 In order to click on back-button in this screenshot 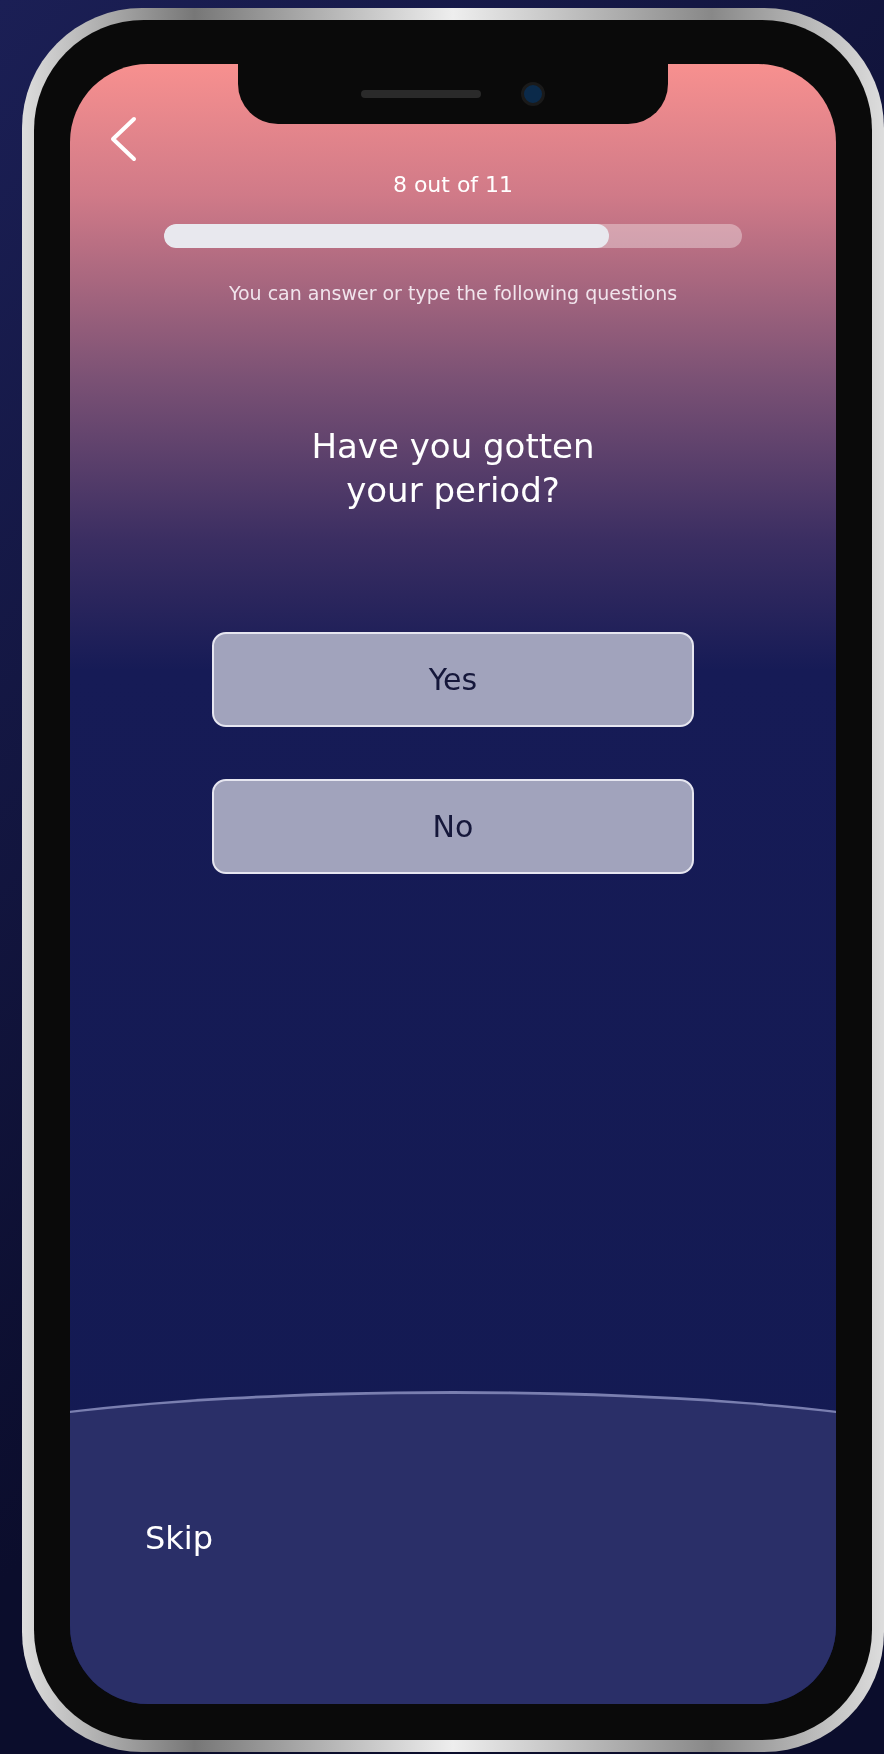, I will do `click(123, 139)`.